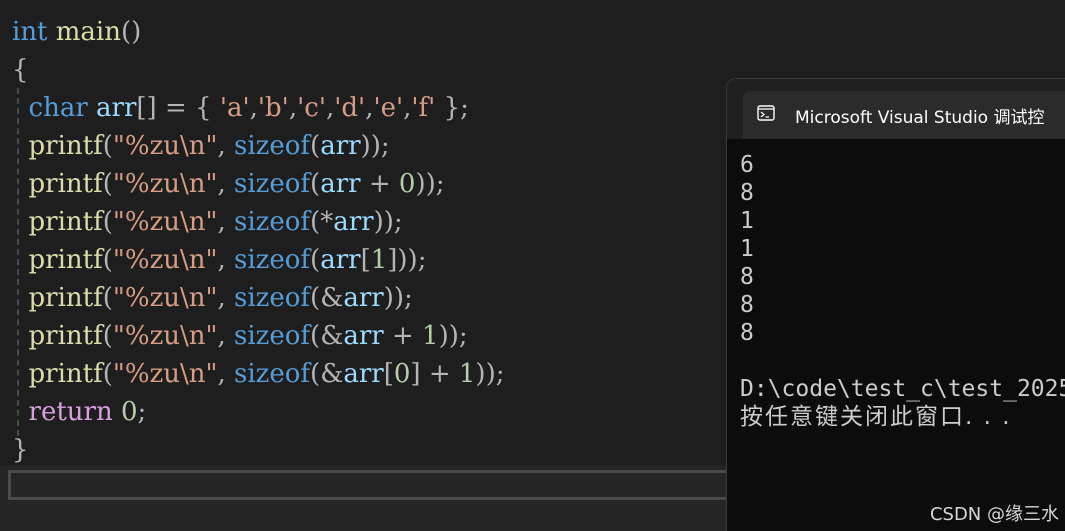 The height and width of the screenshot is (531, 1065). I want to click on code-token: [] = {, so click(178, 108).